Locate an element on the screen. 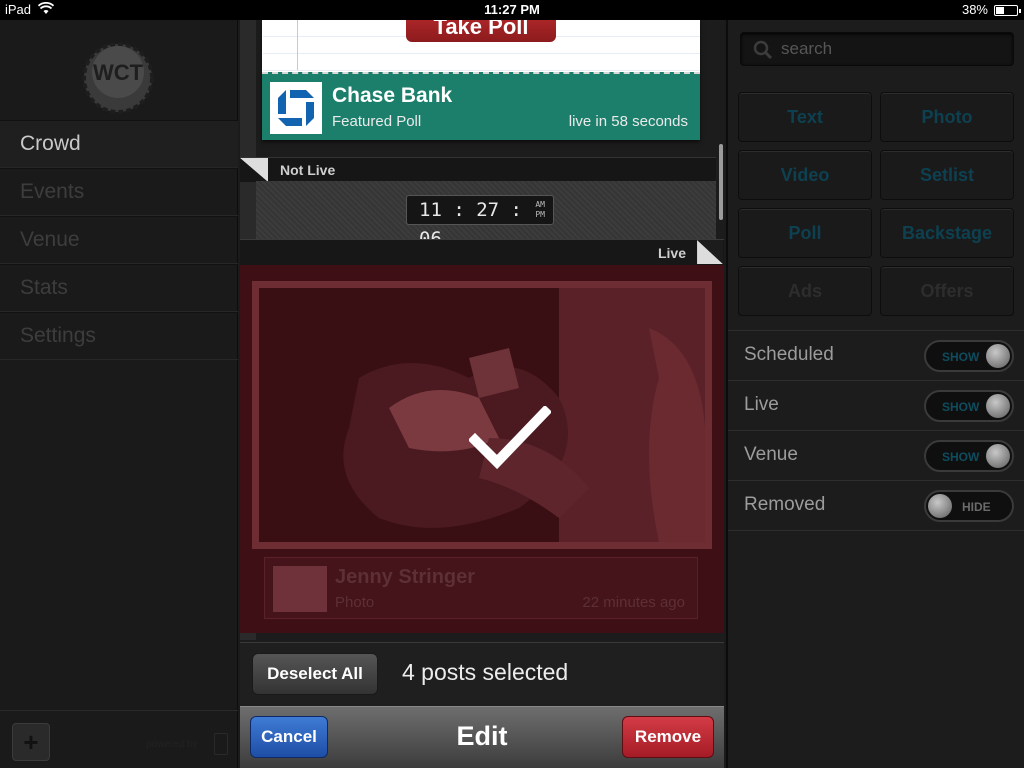  removed-toggle: HIDE is located at coordinates (969, 506).